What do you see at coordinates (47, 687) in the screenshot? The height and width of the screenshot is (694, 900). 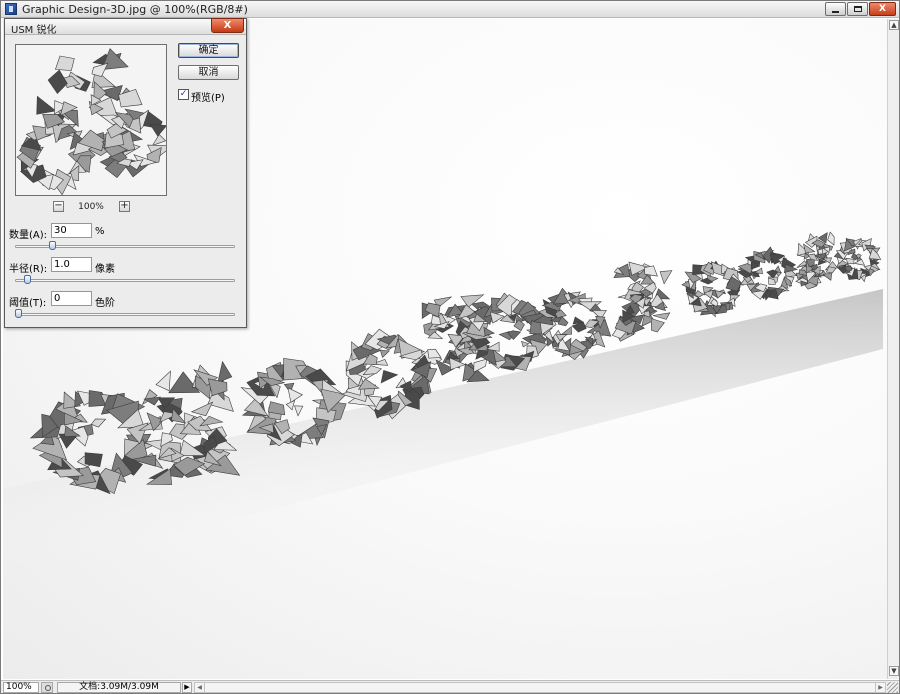 I see `status-menu-icon` at bounding box center [47, 687].